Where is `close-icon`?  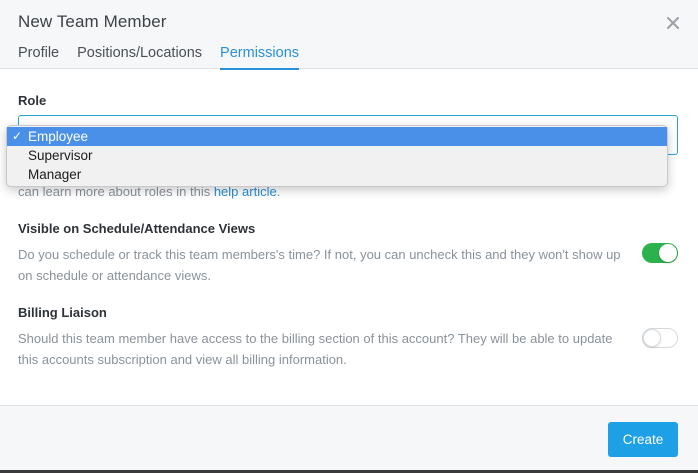
close-icon is located at coordinates (673, 23).